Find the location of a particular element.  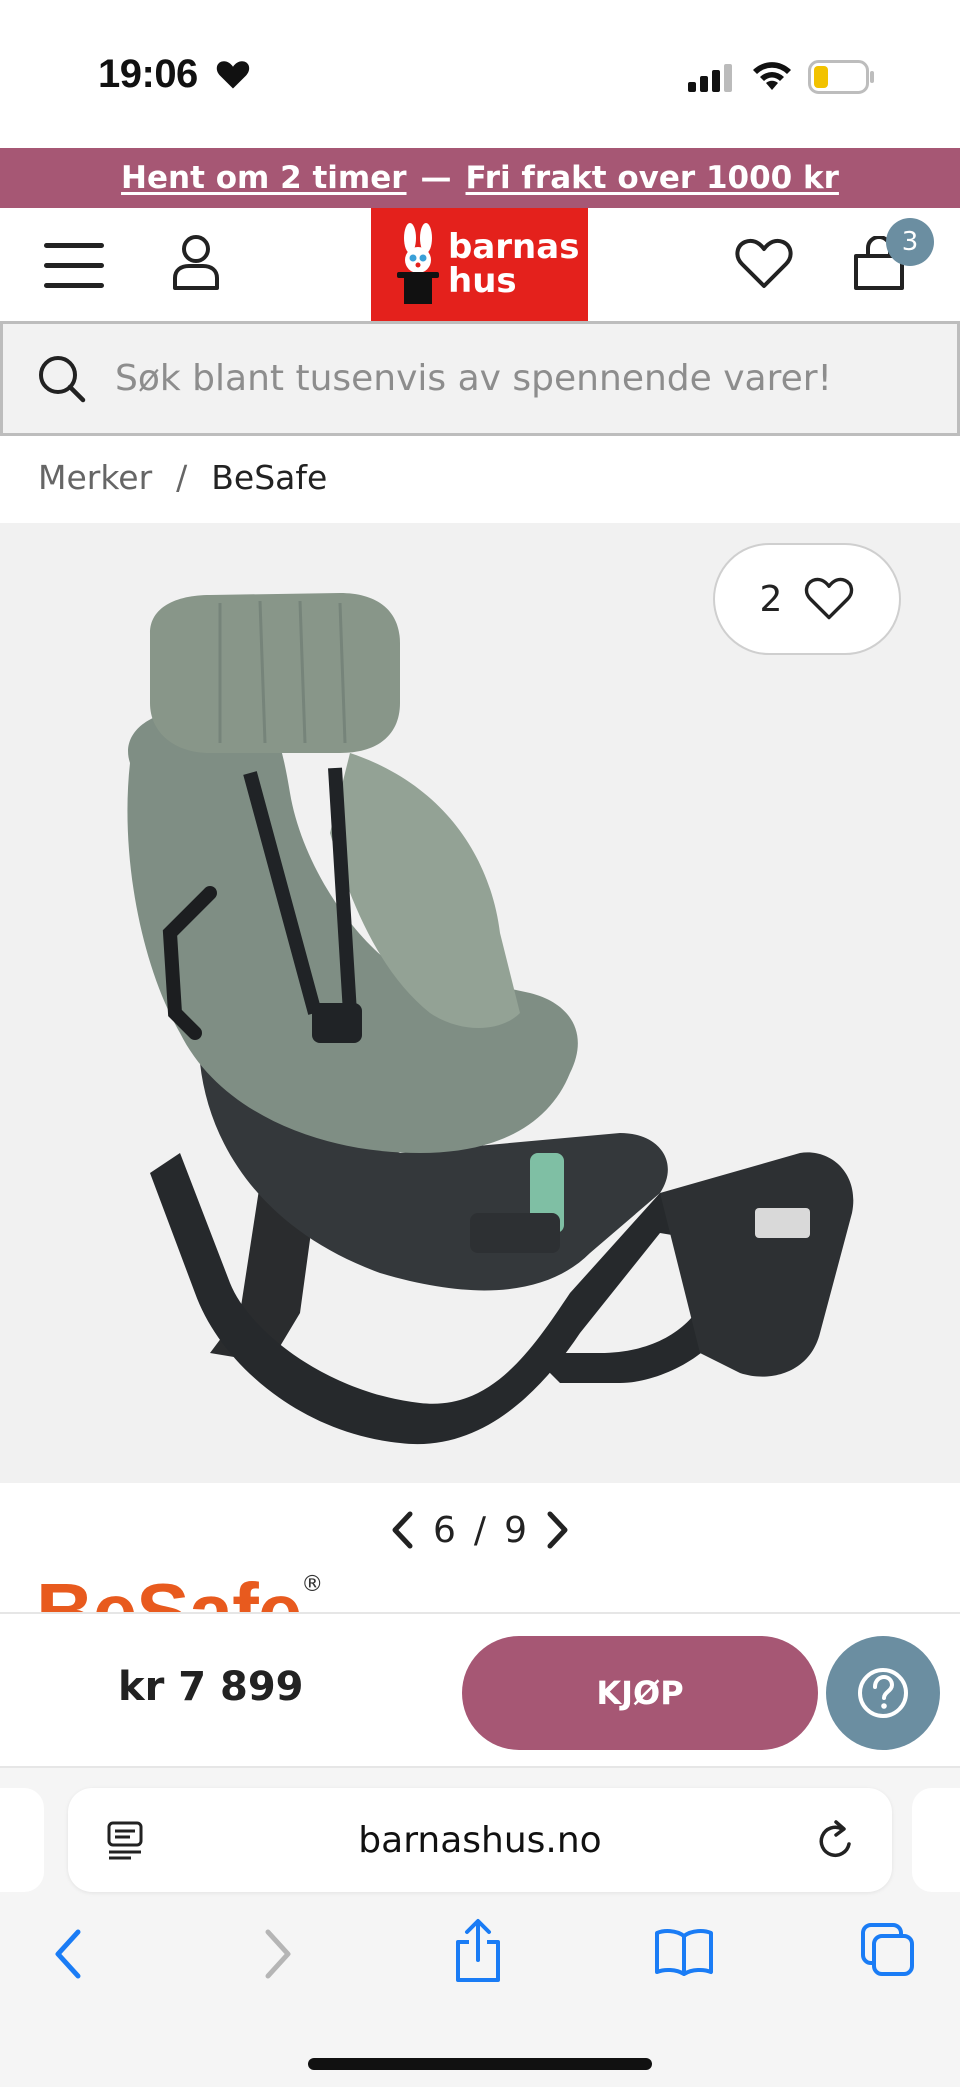

logo-line1: barnas is located at coordinates (514, 247).